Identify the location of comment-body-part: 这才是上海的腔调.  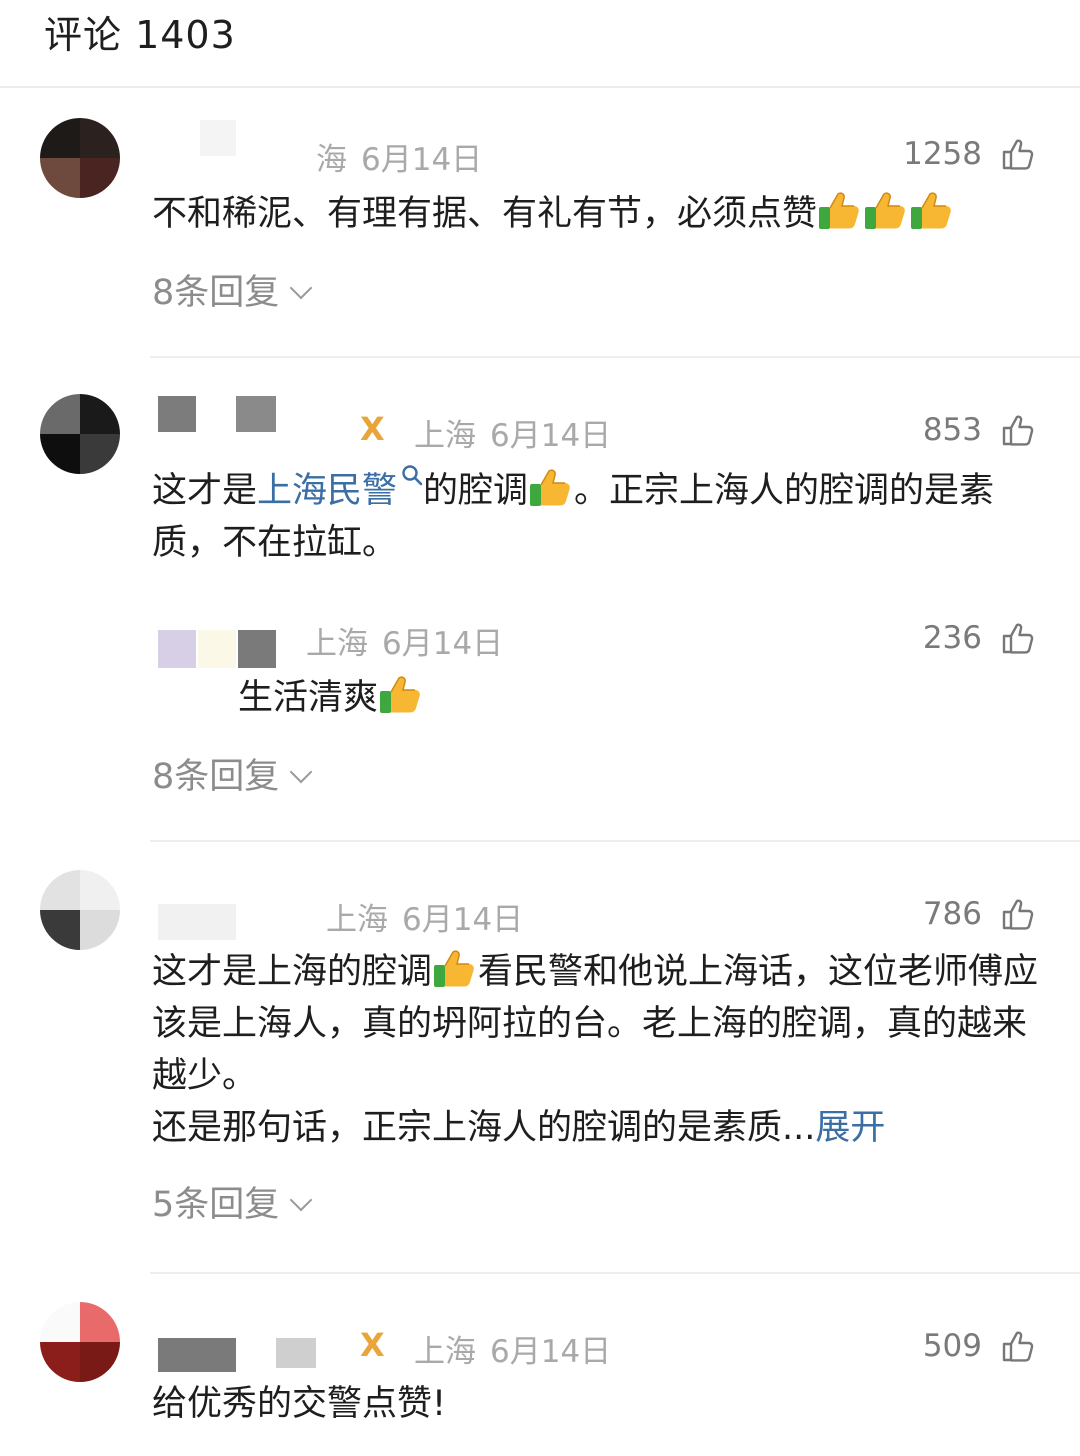
(292, 972).